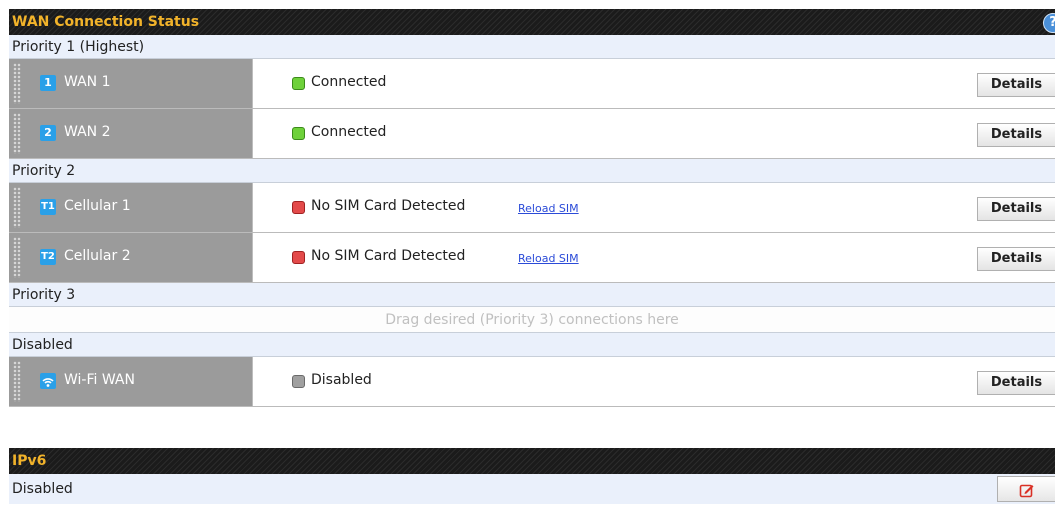  Describe the element at coordinates (532, 22) in the screenshot. I see `panel-header: WAN Connection Status ?` at that location.